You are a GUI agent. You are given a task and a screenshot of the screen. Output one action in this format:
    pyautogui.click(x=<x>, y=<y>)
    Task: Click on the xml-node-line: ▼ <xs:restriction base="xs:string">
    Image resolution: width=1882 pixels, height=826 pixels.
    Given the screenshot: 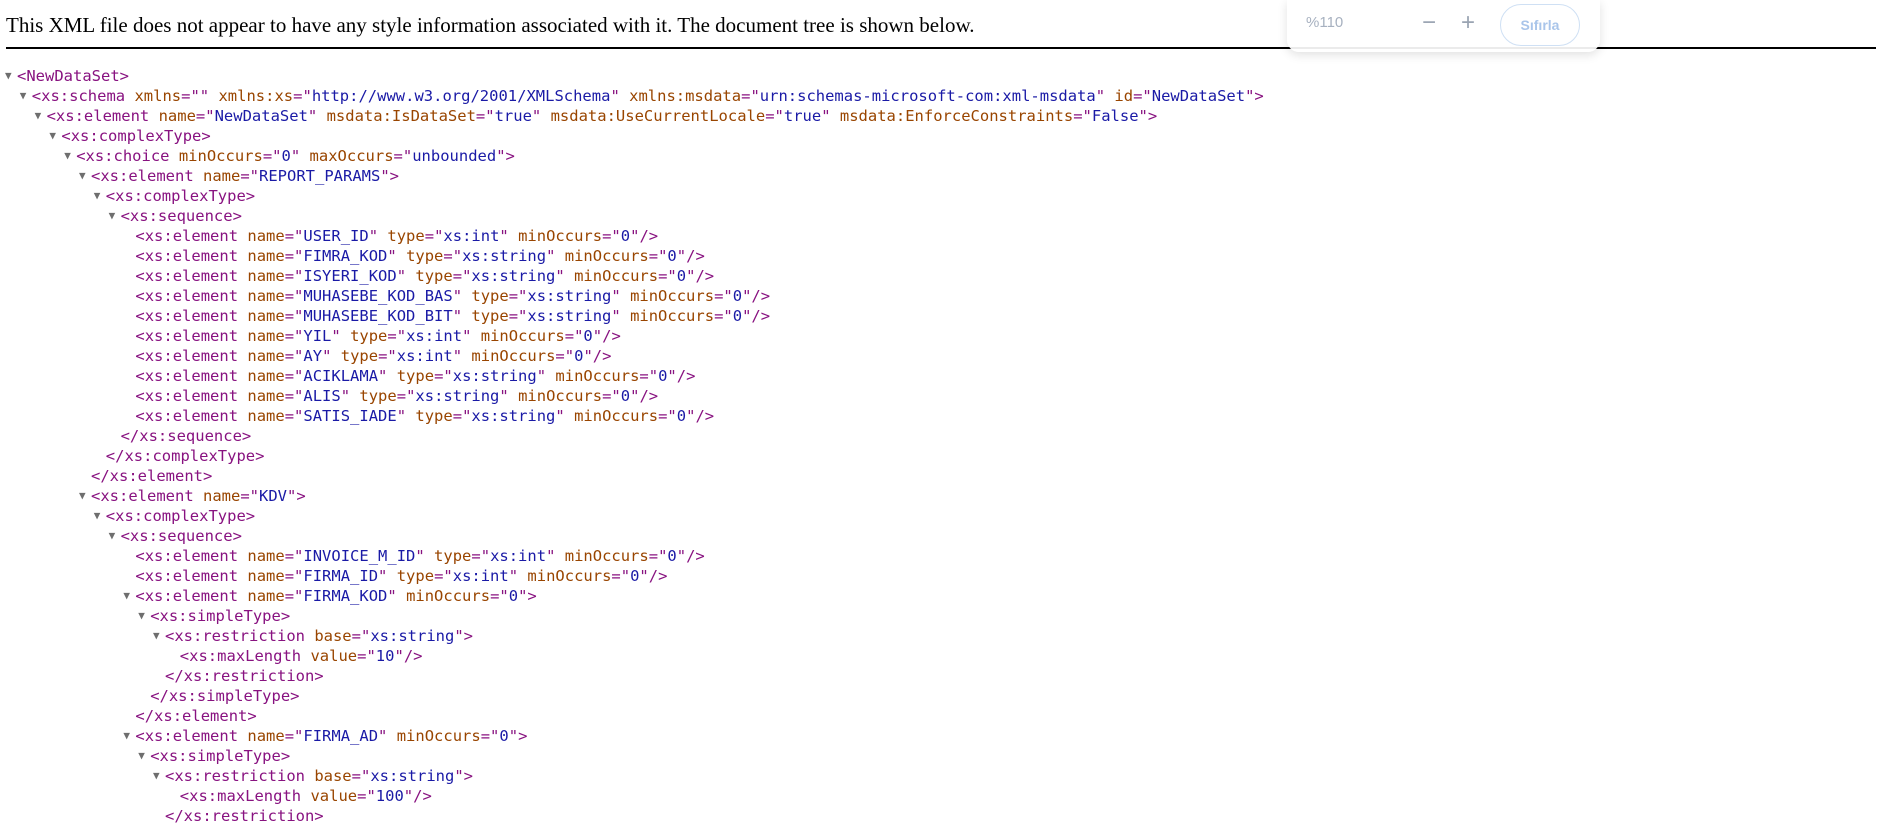 What is the action you would take?
    pyautogui.click(x=632, y=776)
    